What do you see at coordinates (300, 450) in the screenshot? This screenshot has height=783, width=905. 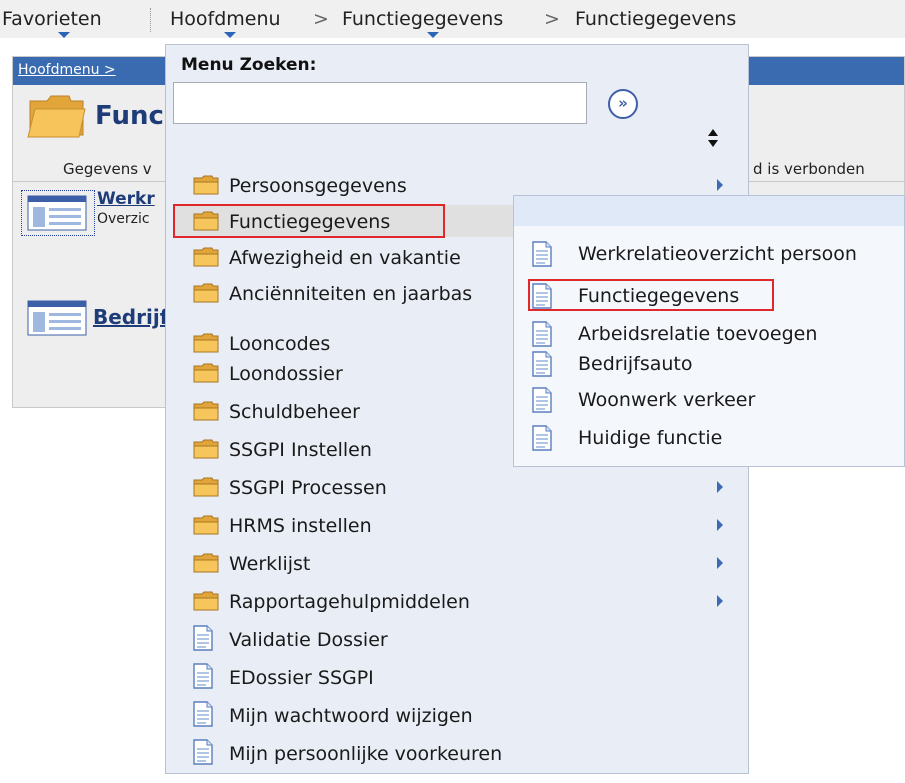 I see `menu-item-label: SSGPI Instellen` at bounding box center [300, 450].